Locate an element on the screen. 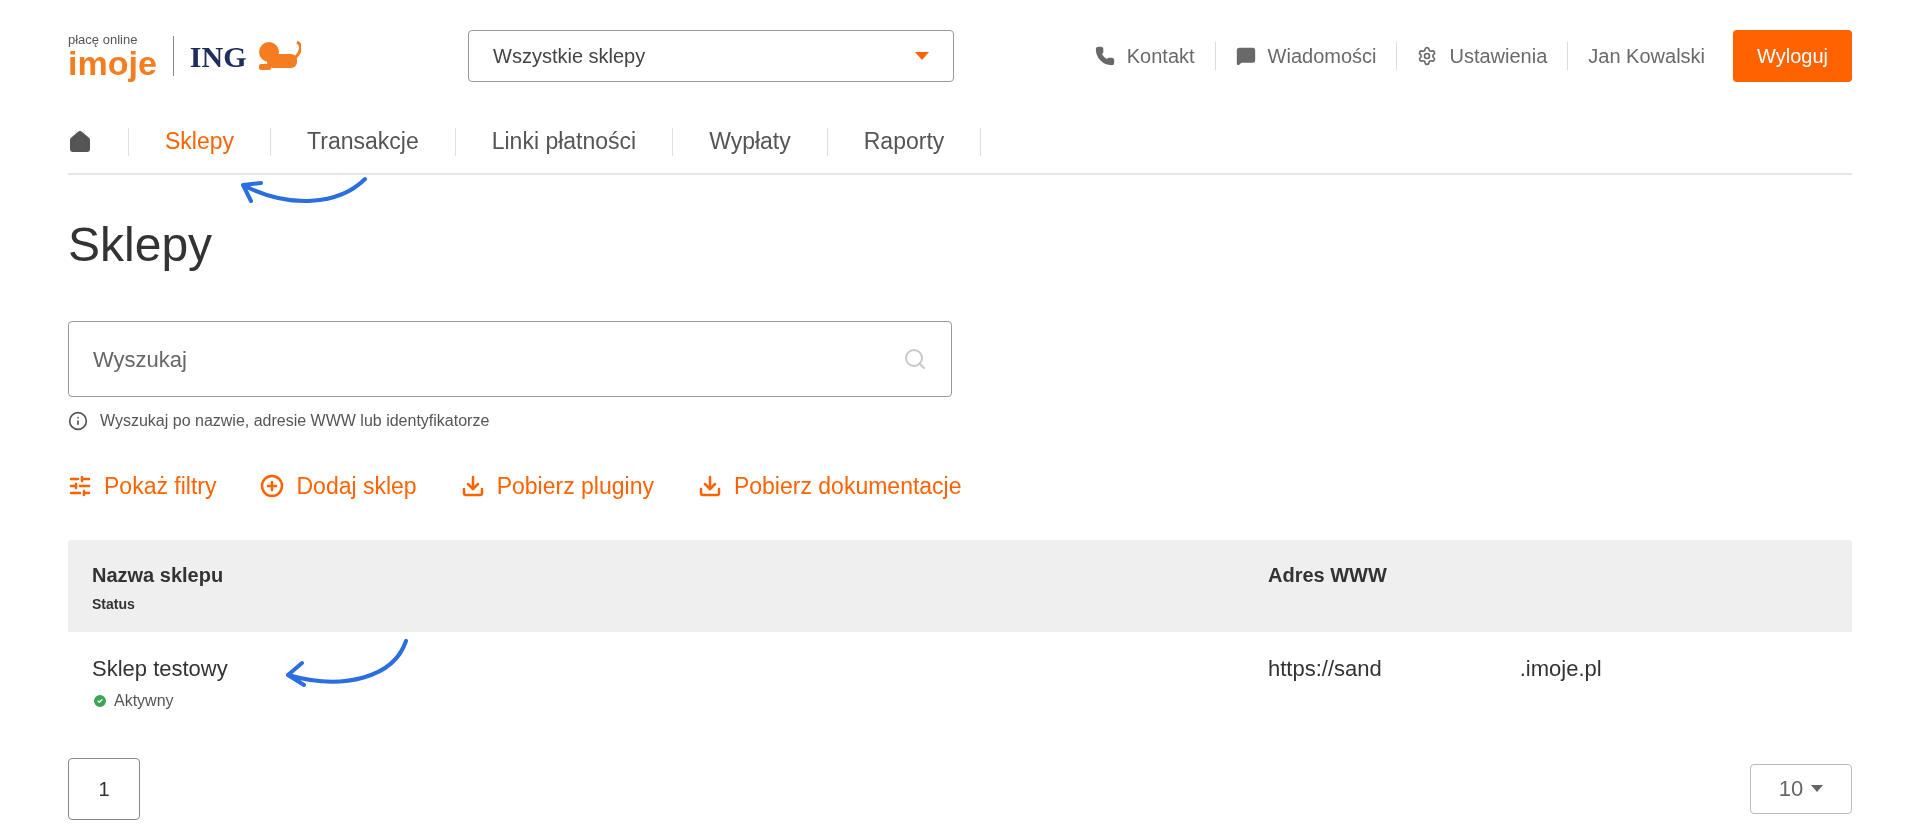 The width and height of the screenshot is (1920, 839). shop-dropdown: Wszystkie sklepy is located at coordinates (711, 56).